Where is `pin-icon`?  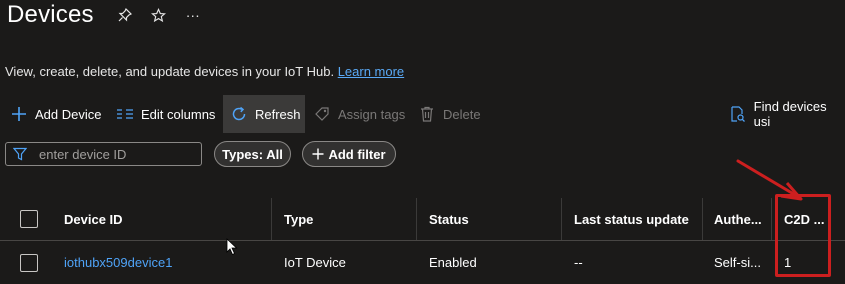 pin-icon is located at coordinates (125, 15).